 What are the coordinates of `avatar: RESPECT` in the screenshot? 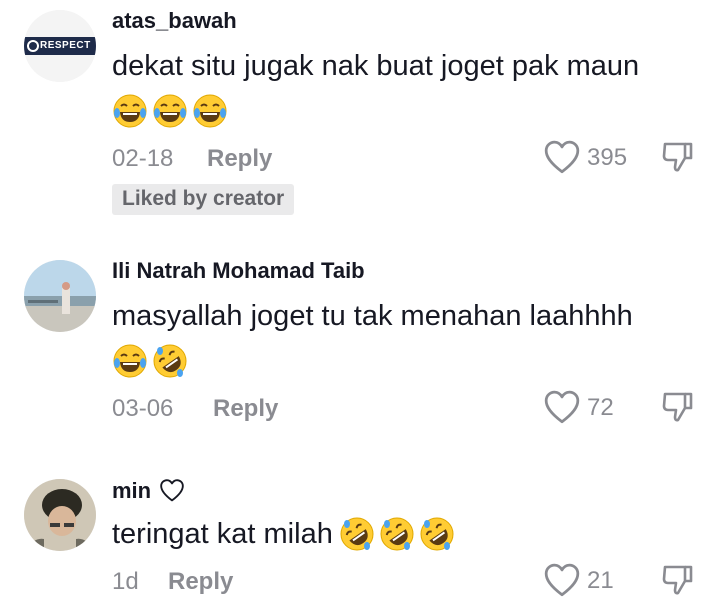 It's located at (60, 46).